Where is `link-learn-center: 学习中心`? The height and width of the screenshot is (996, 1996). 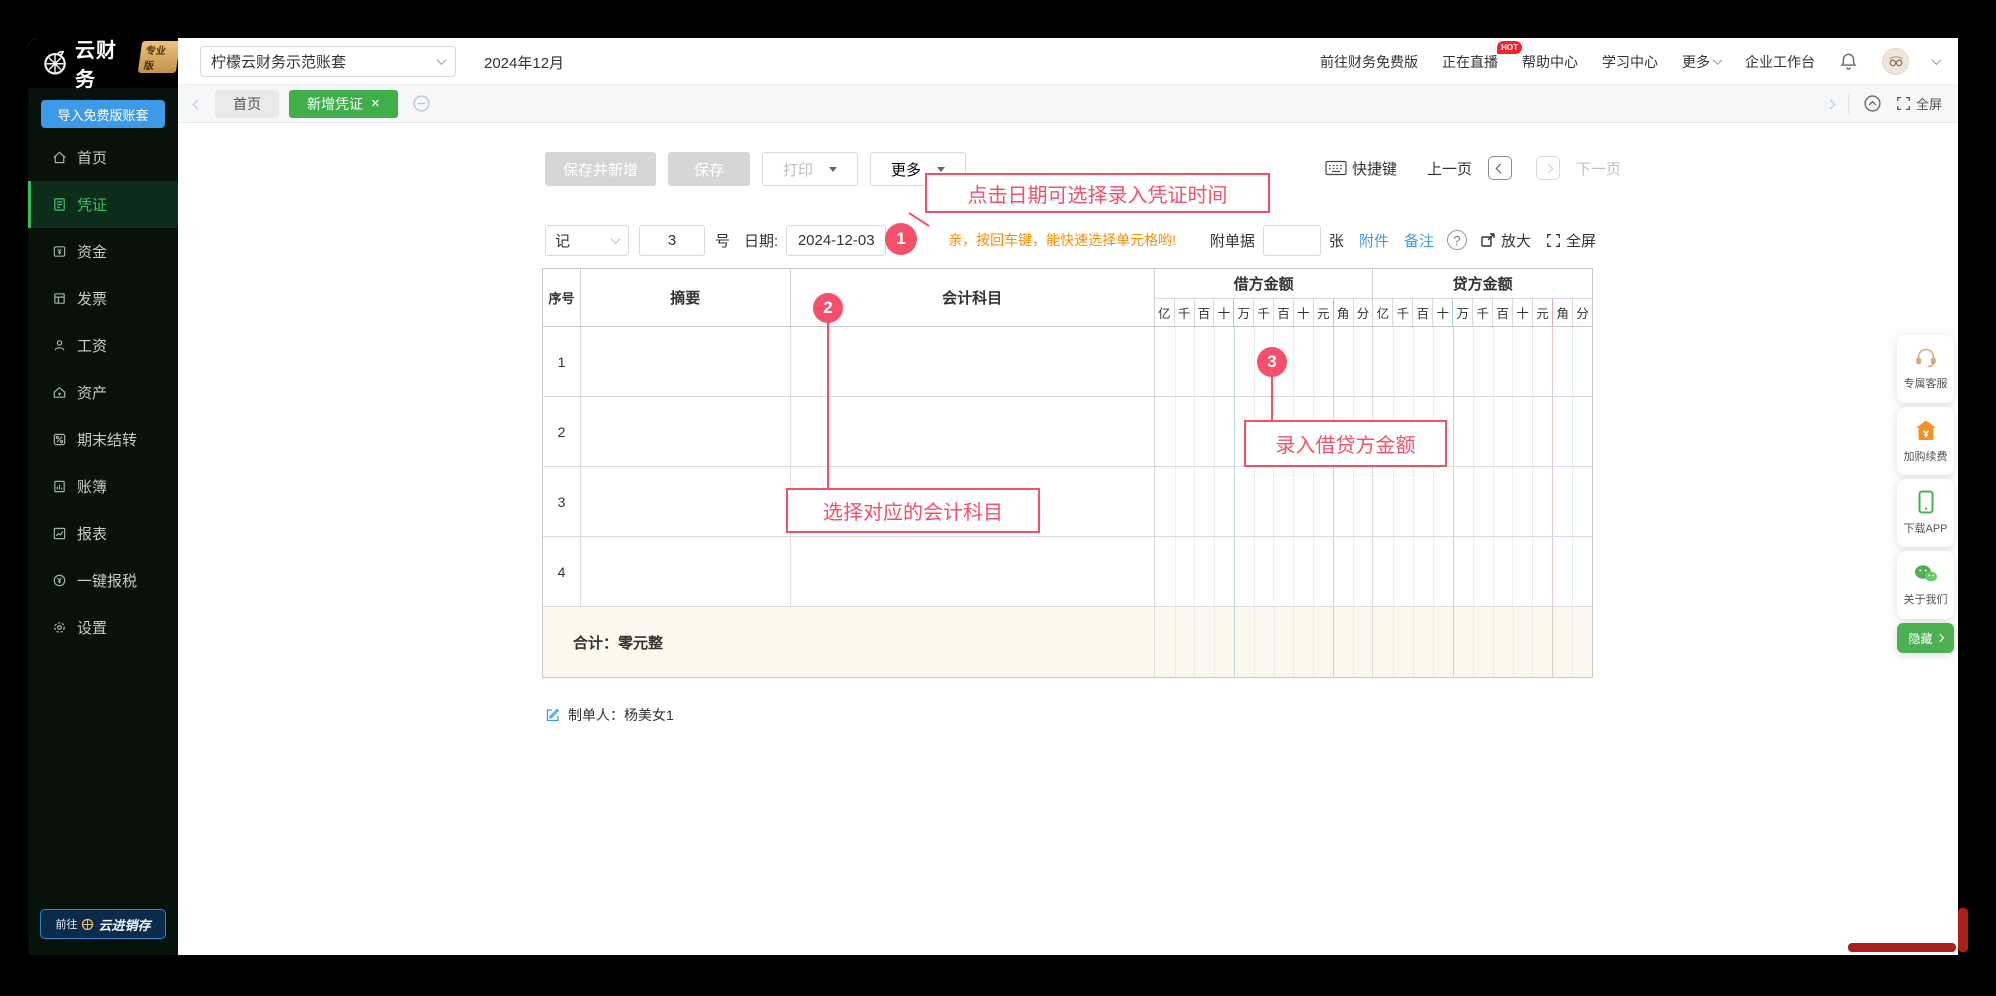
link-learn-center: 学习中心 is located at coordinates (1630, 62).